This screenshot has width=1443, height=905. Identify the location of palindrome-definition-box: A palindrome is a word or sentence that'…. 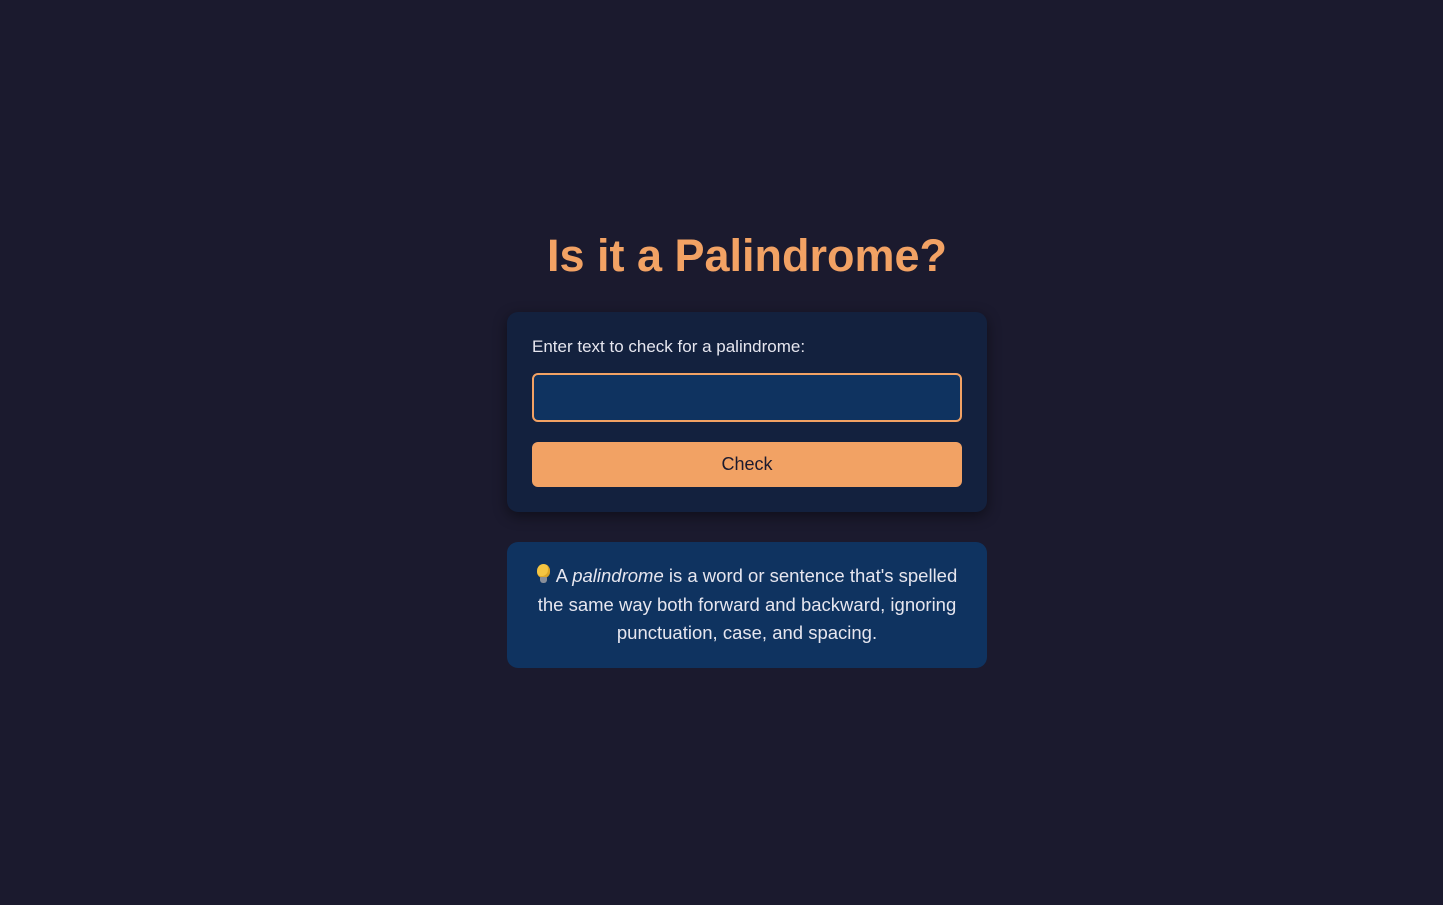
(747, 605).